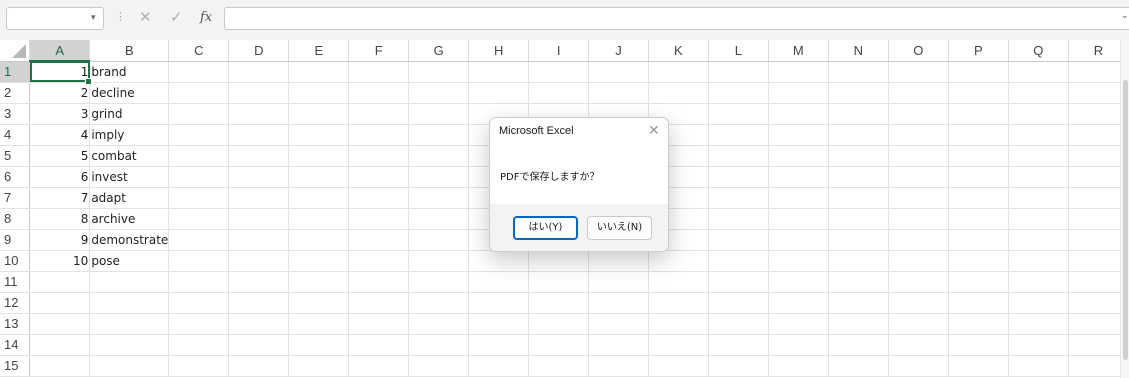 This screenshot has width=1129, height=378. What do you see at coordinates (858, 51) in the screenshot?
I see `column-header-n: N` at bounding box center [858, 51].